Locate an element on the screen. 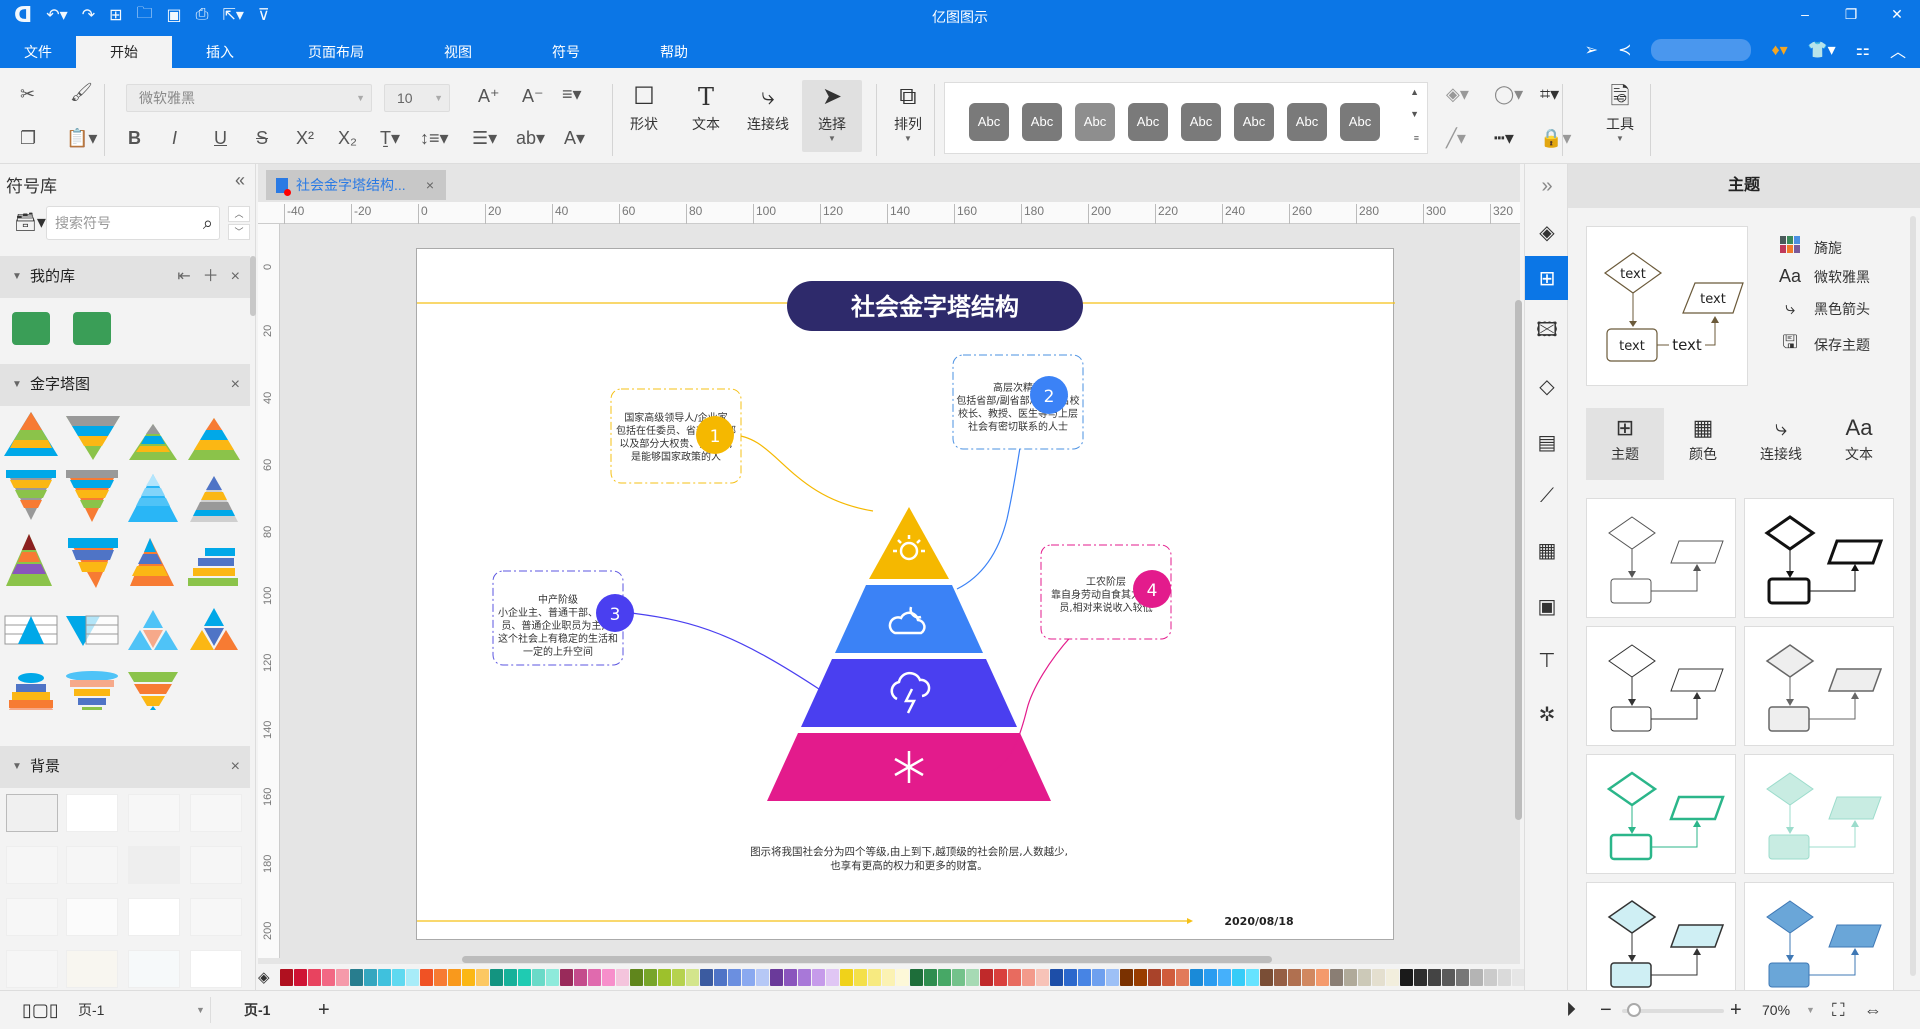  chart-icon: ⟋ is located at coordinates (1547, 496).